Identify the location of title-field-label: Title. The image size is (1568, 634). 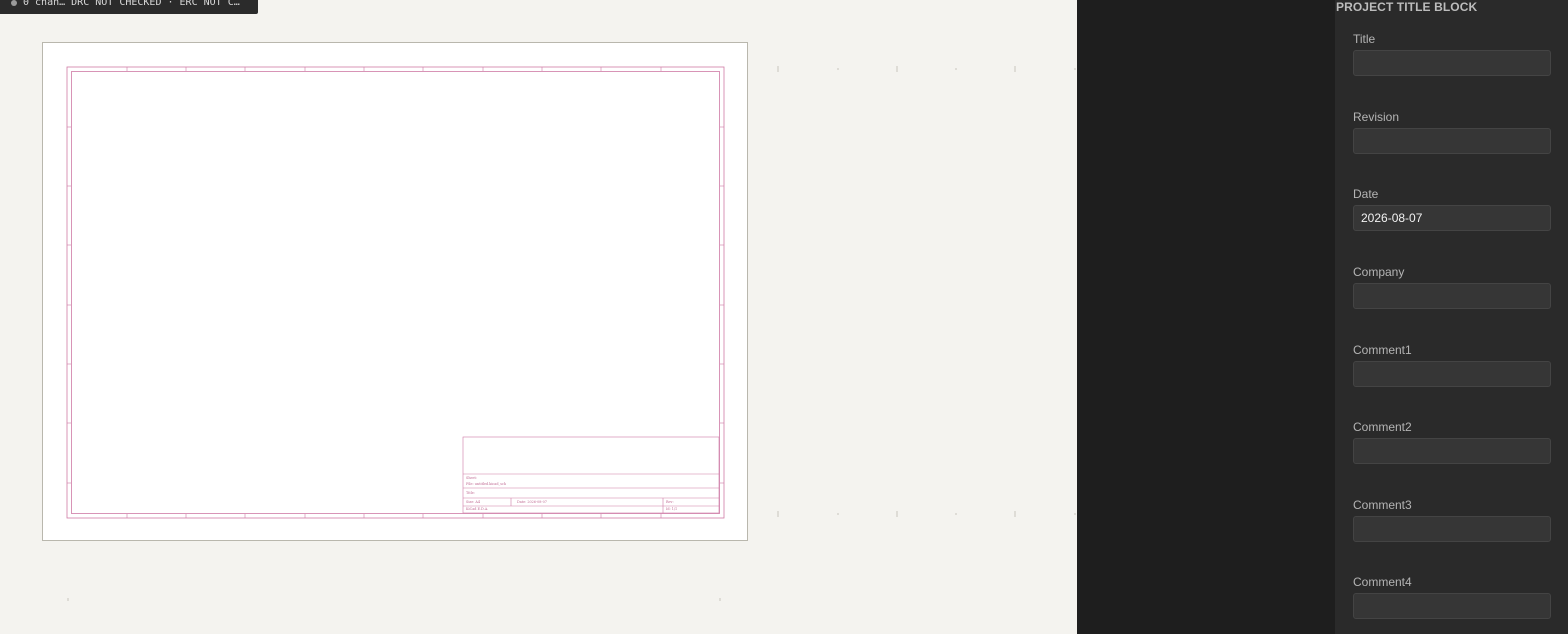
(1364, 39).